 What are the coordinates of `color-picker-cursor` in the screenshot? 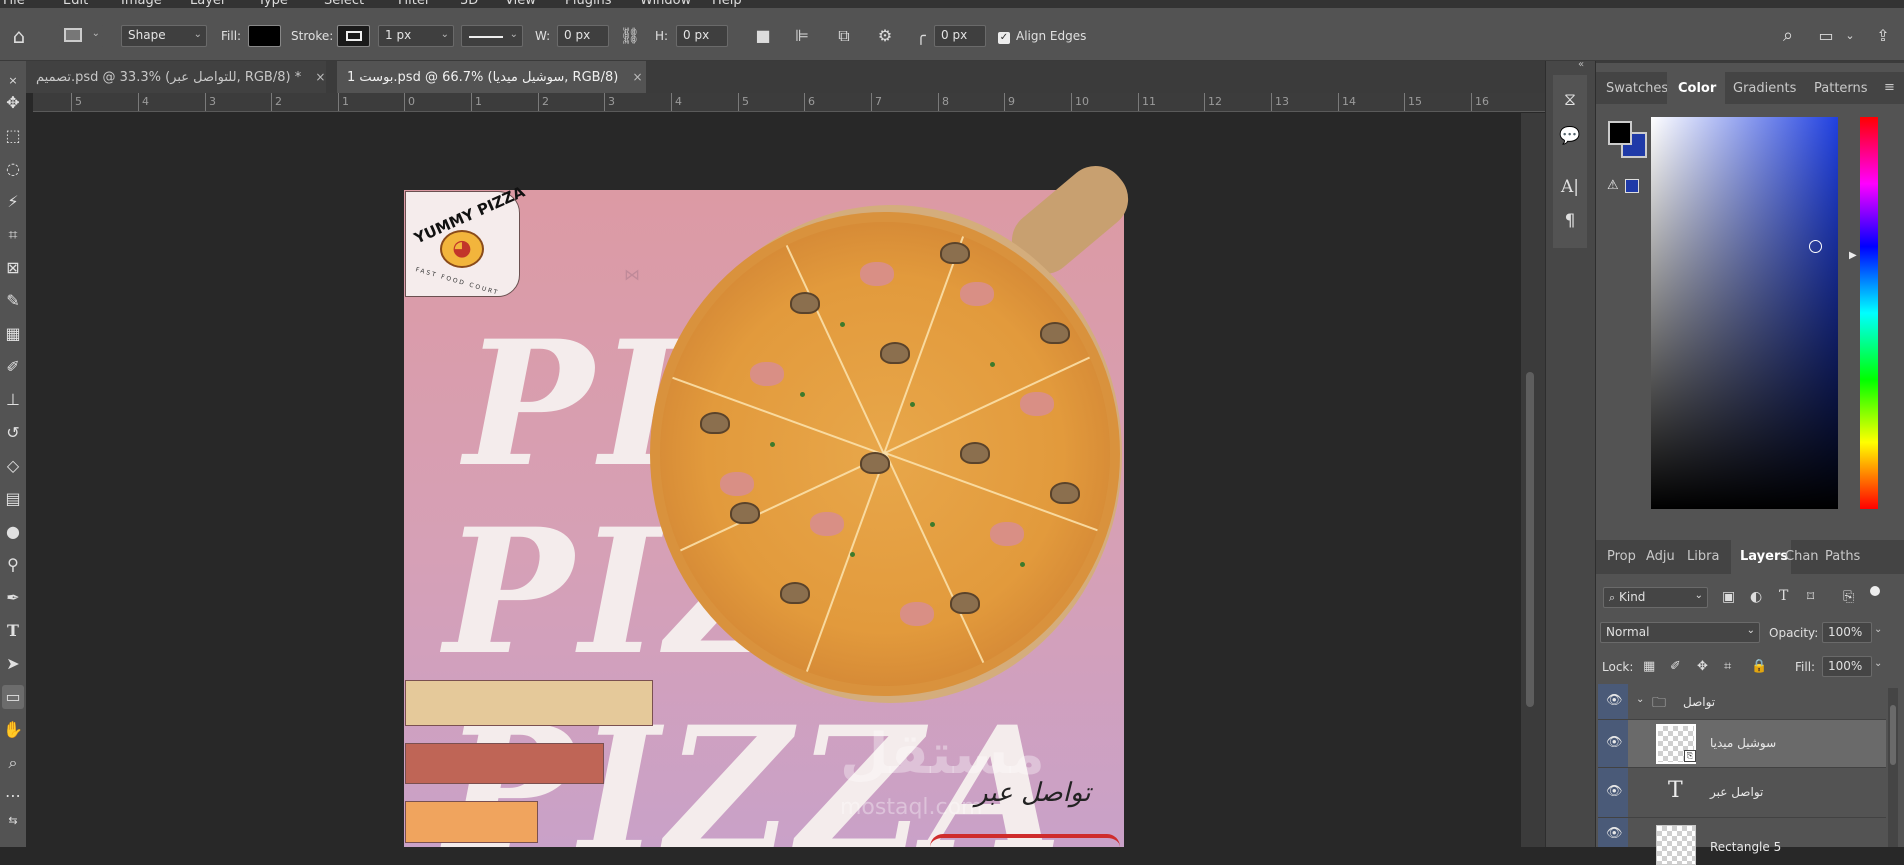 It's located at (1815, 246).